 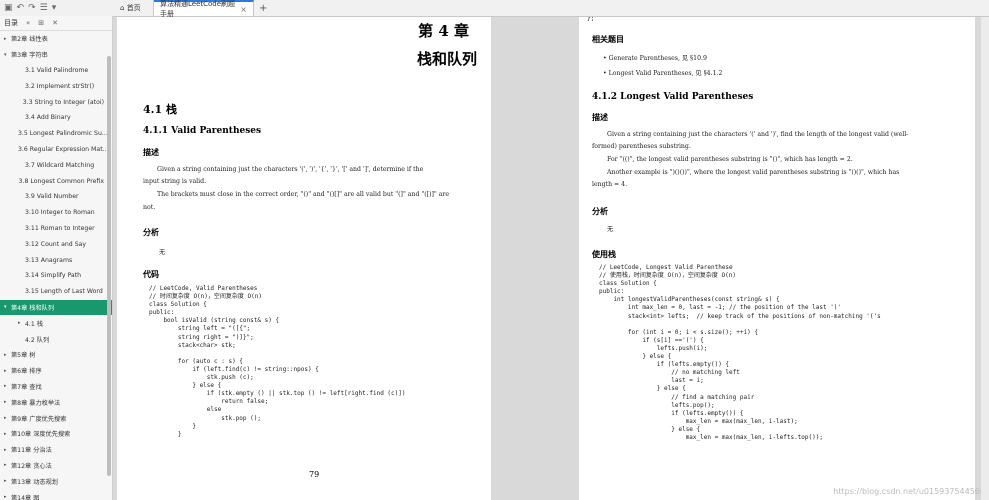 I want to click on toc-item: 3.2 Implement strStr(), so click(x=56, y=86).